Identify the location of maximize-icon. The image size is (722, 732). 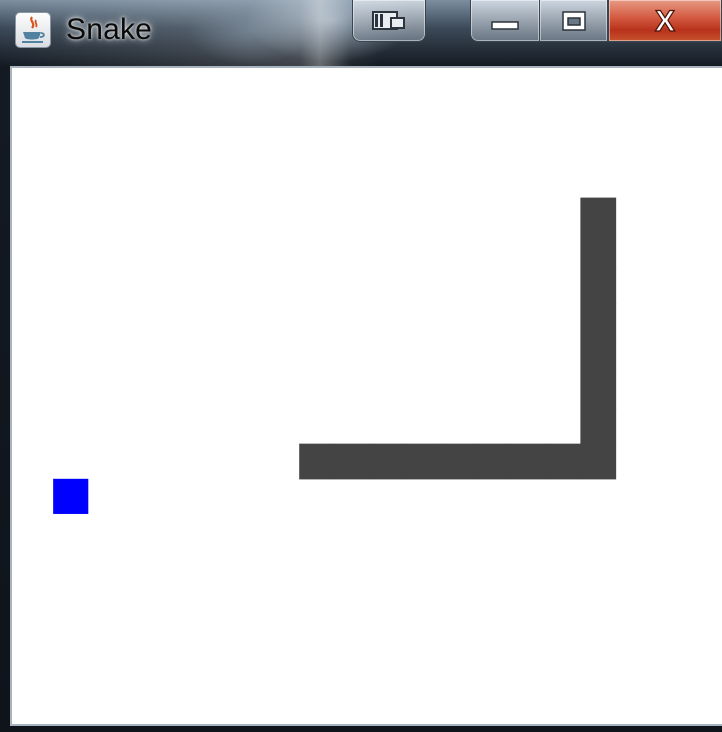
(573, 20).